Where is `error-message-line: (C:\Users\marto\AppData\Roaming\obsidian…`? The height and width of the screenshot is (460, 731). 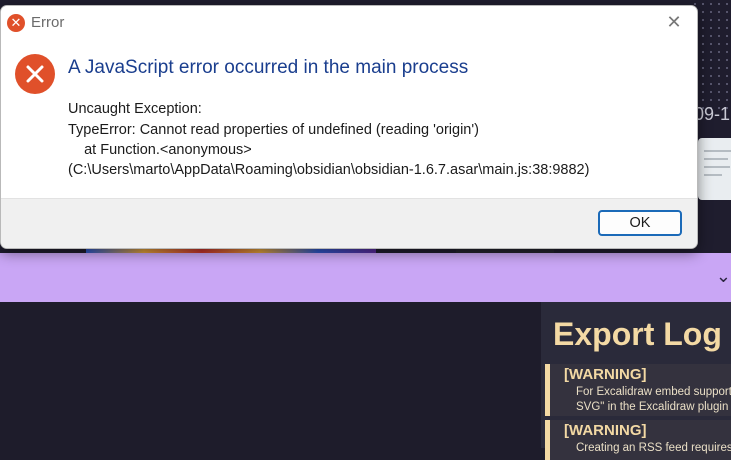 error-message-line: (C:\Users\marto\AppData\Roaming\obsidian… is located at coordinates (329, 170).